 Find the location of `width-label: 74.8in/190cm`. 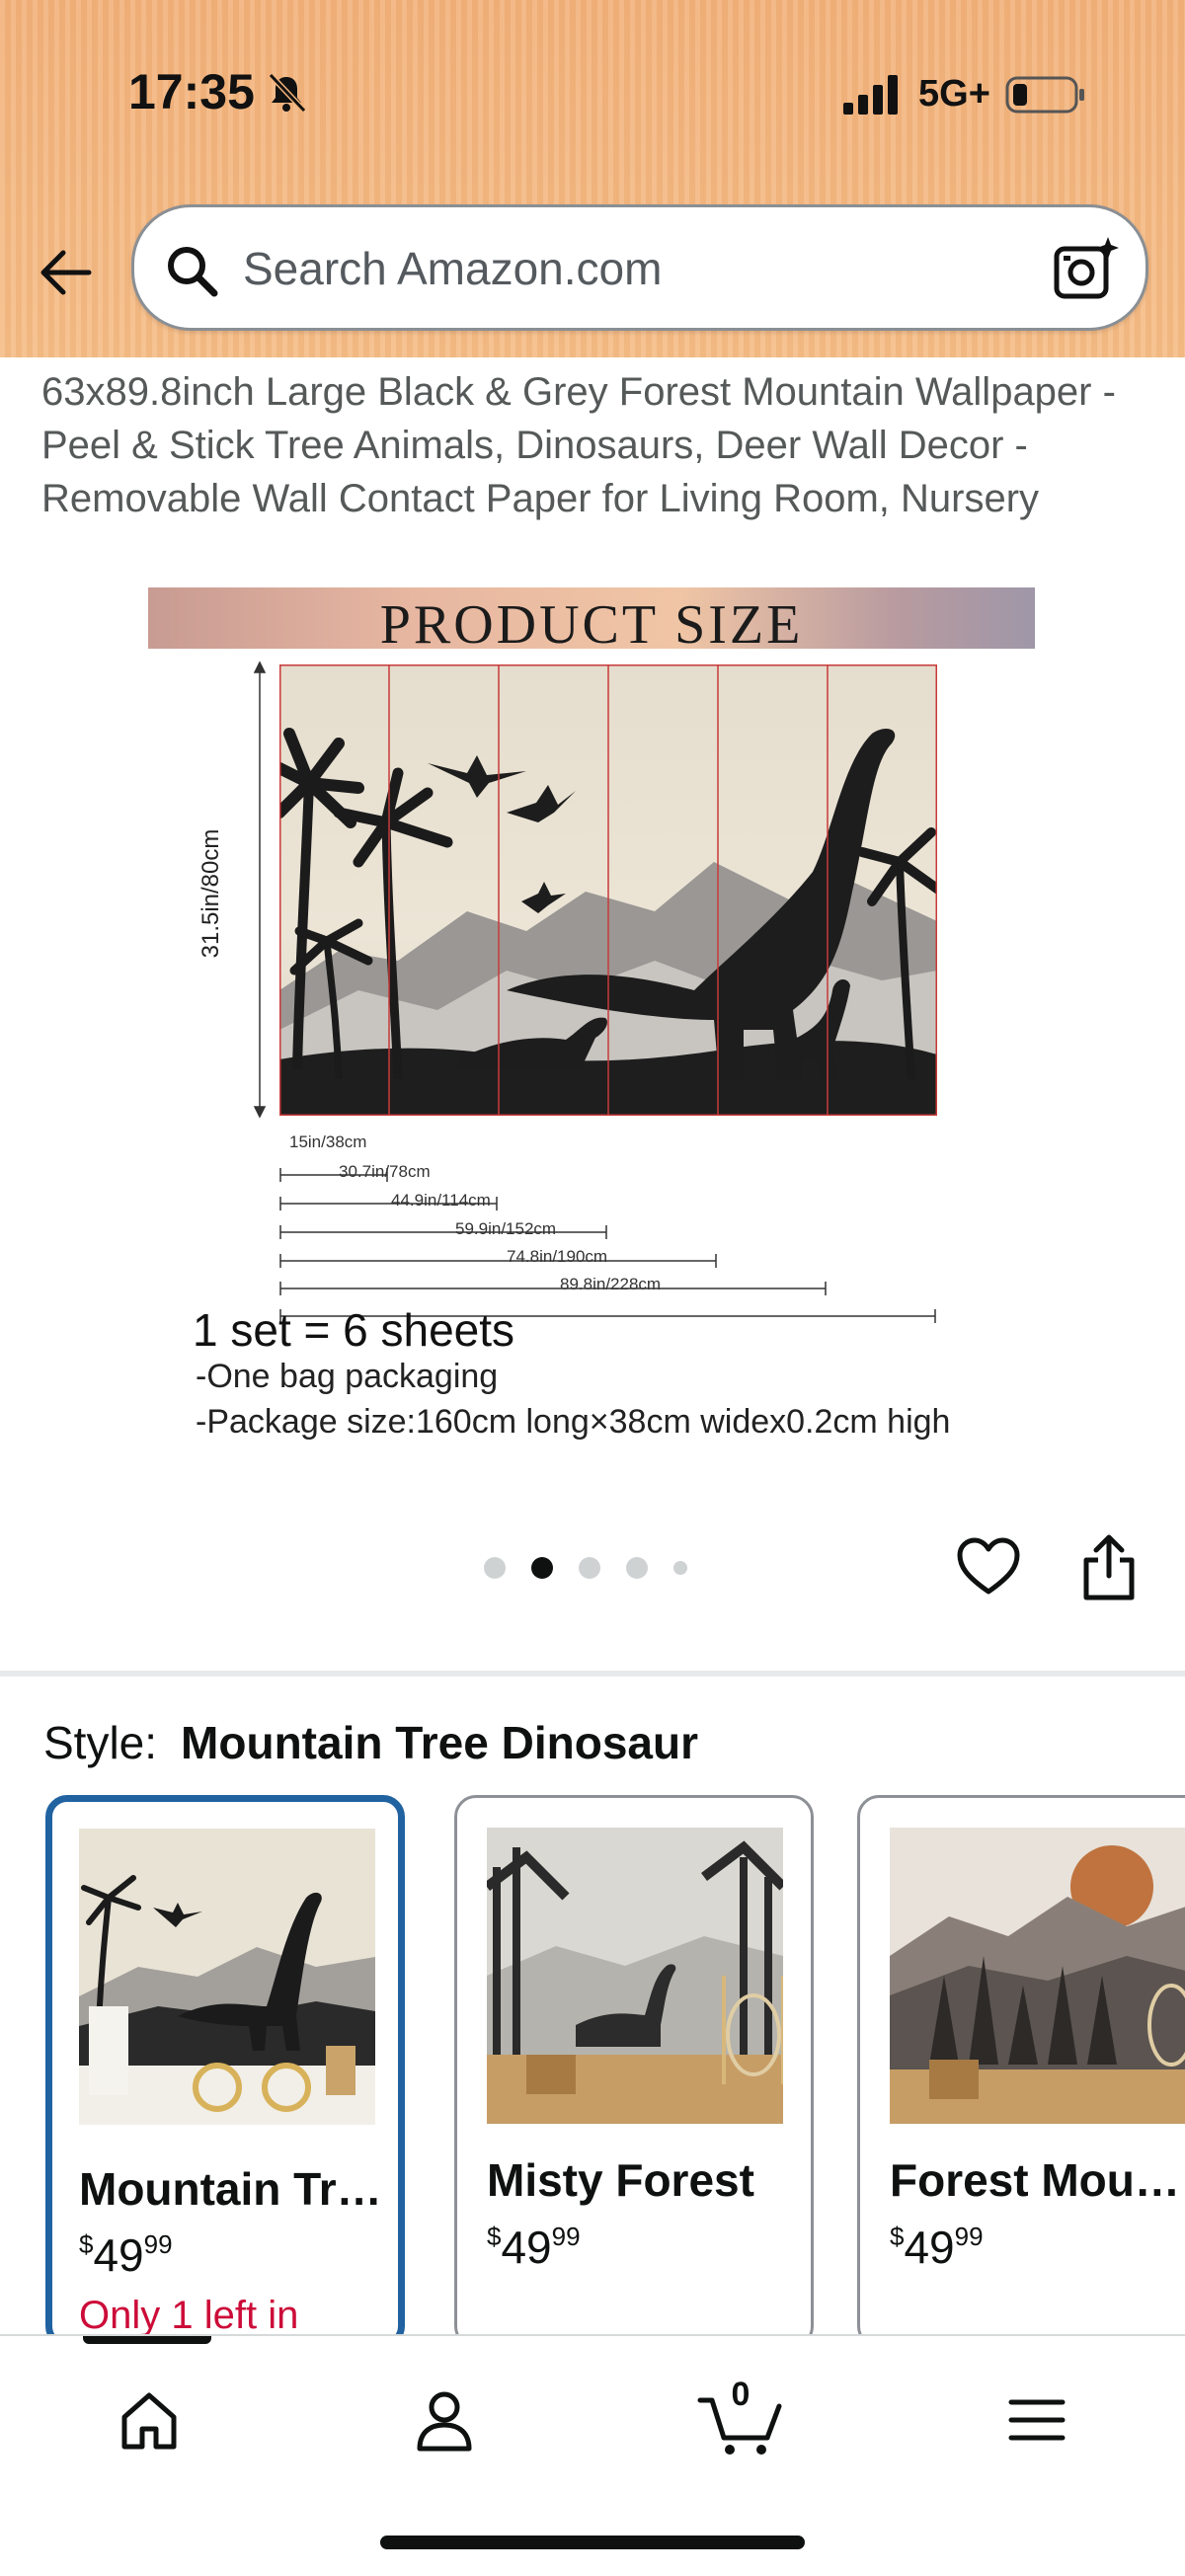

width-label: 74.8in/190cm is located at coordinates (557, 1256).